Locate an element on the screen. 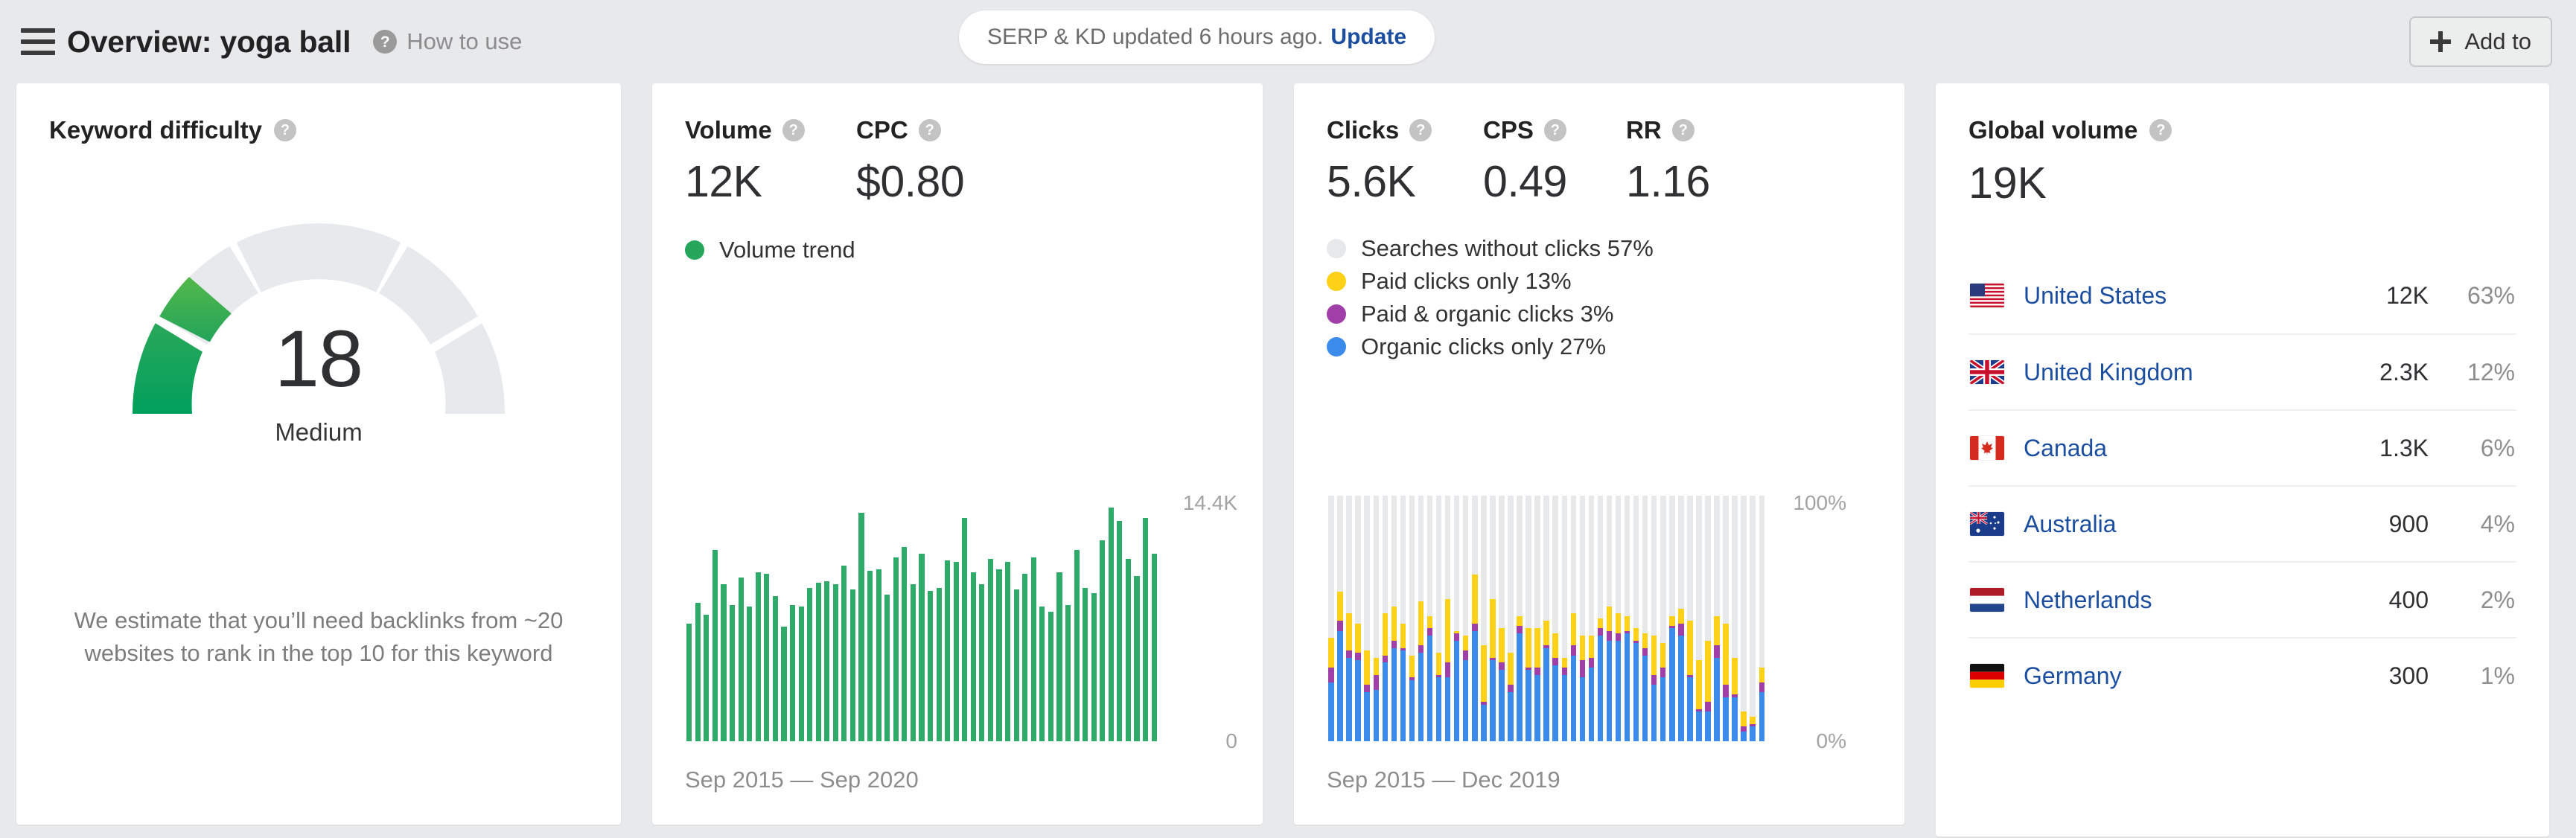 Image resolution: width=2576 pixels, height=838 pixels. add-to-button: Add to is located at coordinates (2480, 41).